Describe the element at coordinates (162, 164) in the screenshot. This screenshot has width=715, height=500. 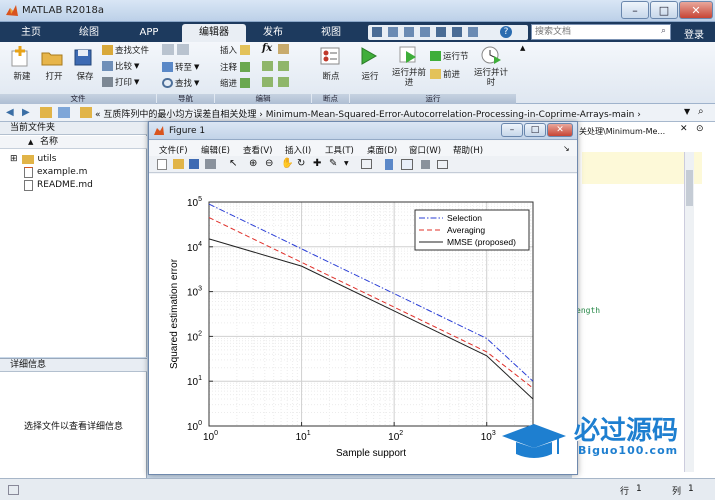
I see `new-figure-icon` at that location.